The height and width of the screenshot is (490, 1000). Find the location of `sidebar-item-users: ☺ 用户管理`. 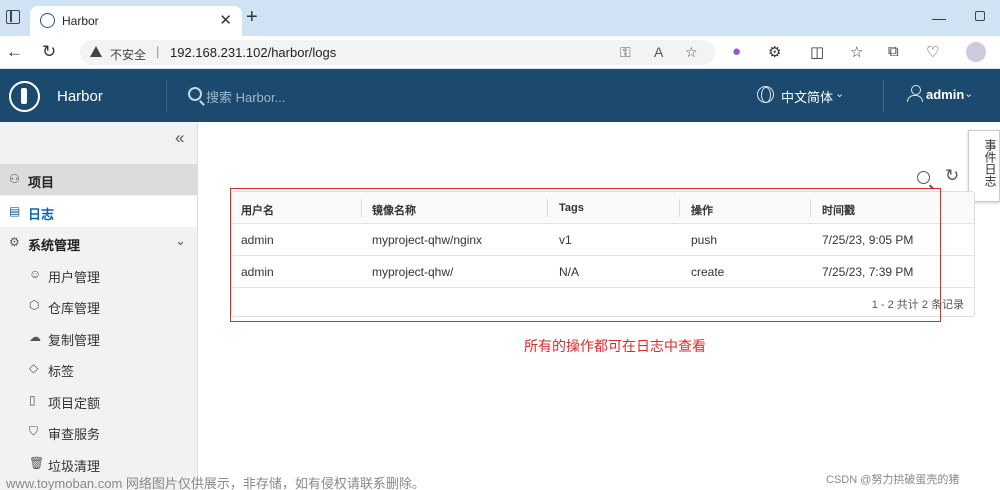

sidebar-item-users: ☺ 用户管理 is located at coordinates (98, 274).